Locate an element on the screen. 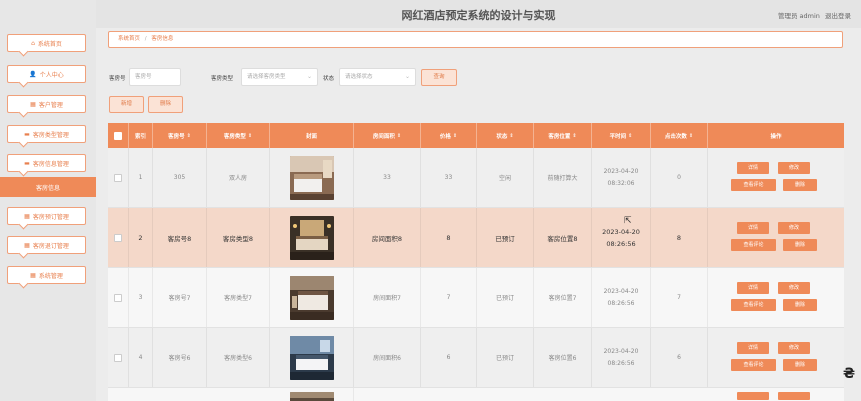 The image size is (861, 401). sidebar-item-home: ⌂ 系统首页 is located at coordinates (46, 43).